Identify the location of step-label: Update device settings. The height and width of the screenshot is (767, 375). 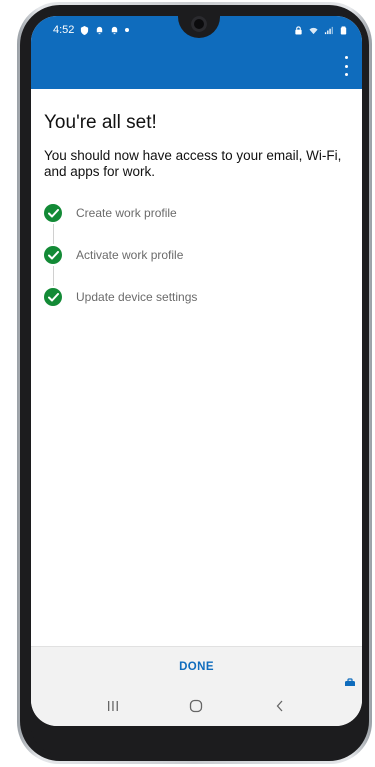
(137, 297).